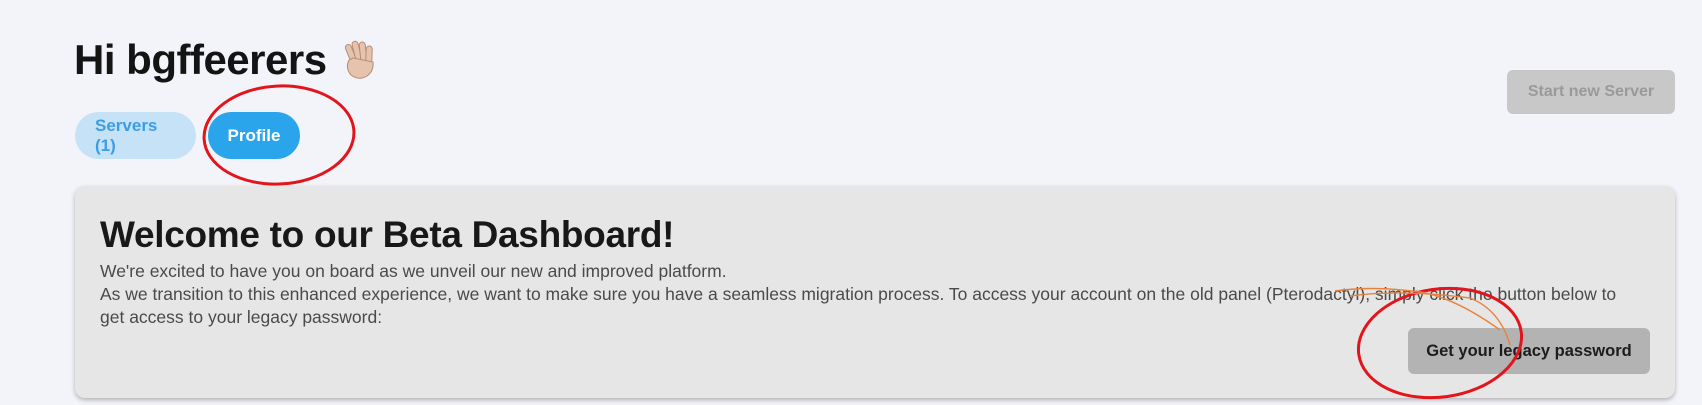 The height and width of the screenshot is (405, 1702). I want to click on greeting-text: Hi bgffeerers, so click(200, 59).